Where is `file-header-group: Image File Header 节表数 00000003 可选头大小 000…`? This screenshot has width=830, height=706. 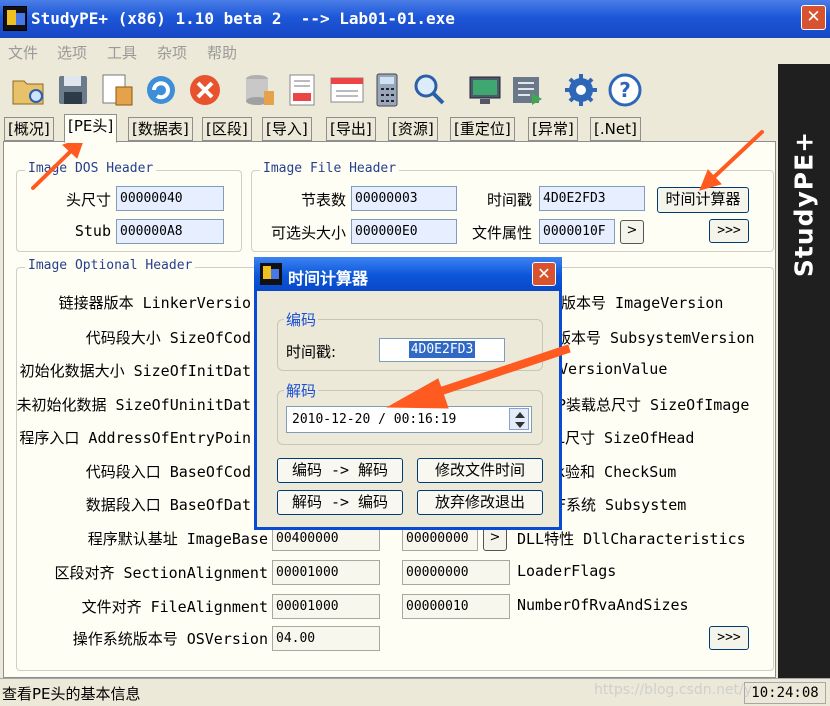
file-header-group: Image File Header 节表数 00000003 可选头大小 000… is located at coordinates (512, 206).